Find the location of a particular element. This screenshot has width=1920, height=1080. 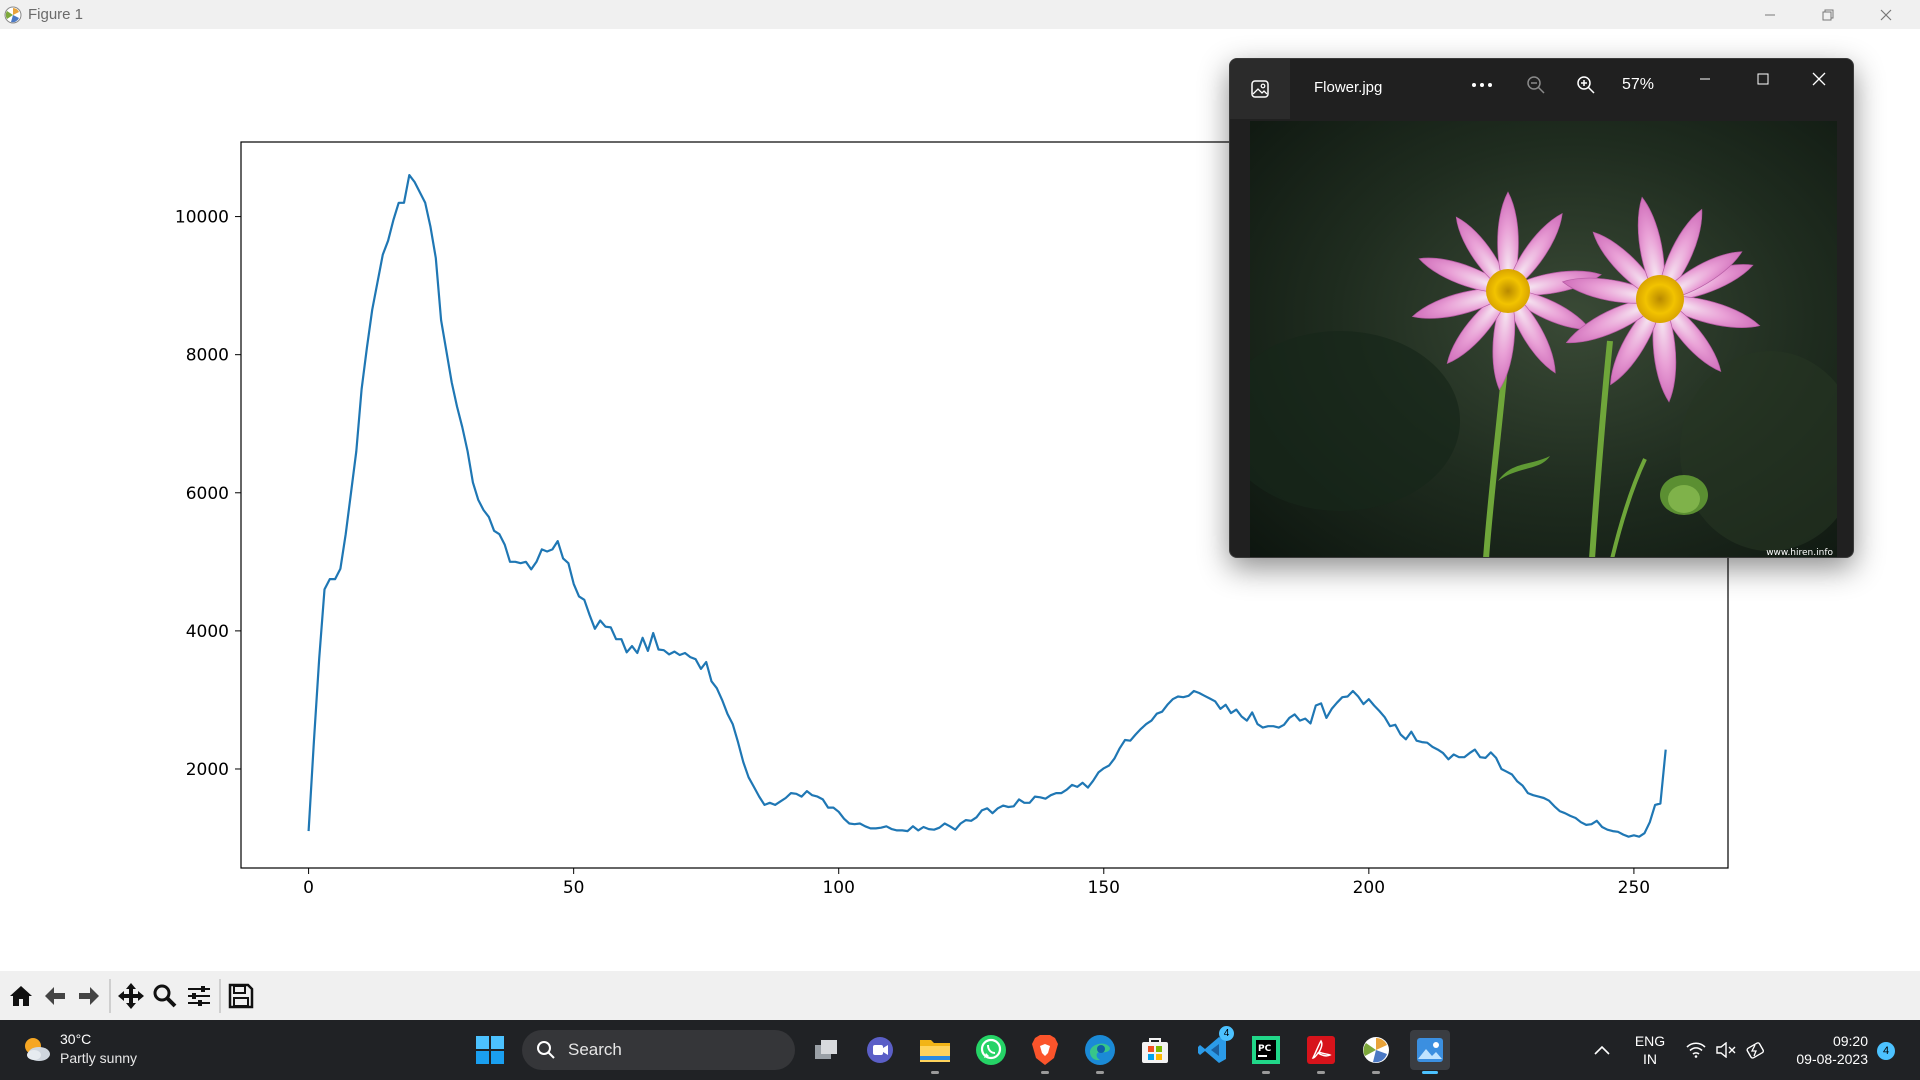

zoom-level-button: 57% is located at coordinates (1638, 85).